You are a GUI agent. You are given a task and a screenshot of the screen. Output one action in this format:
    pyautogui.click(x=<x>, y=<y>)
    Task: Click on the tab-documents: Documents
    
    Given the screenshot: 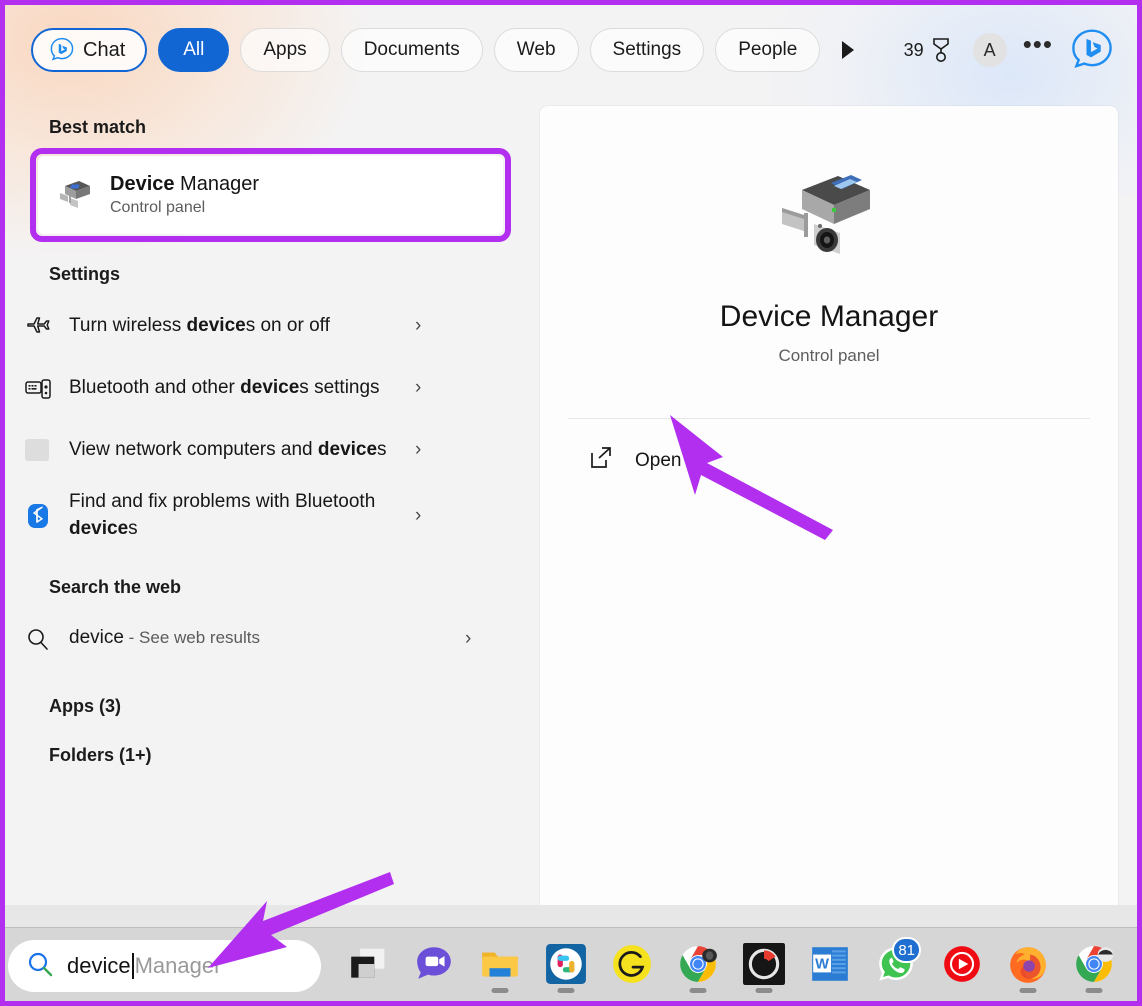 What is the action you would take?
    pyautogui.click(x=411, y=50)
    